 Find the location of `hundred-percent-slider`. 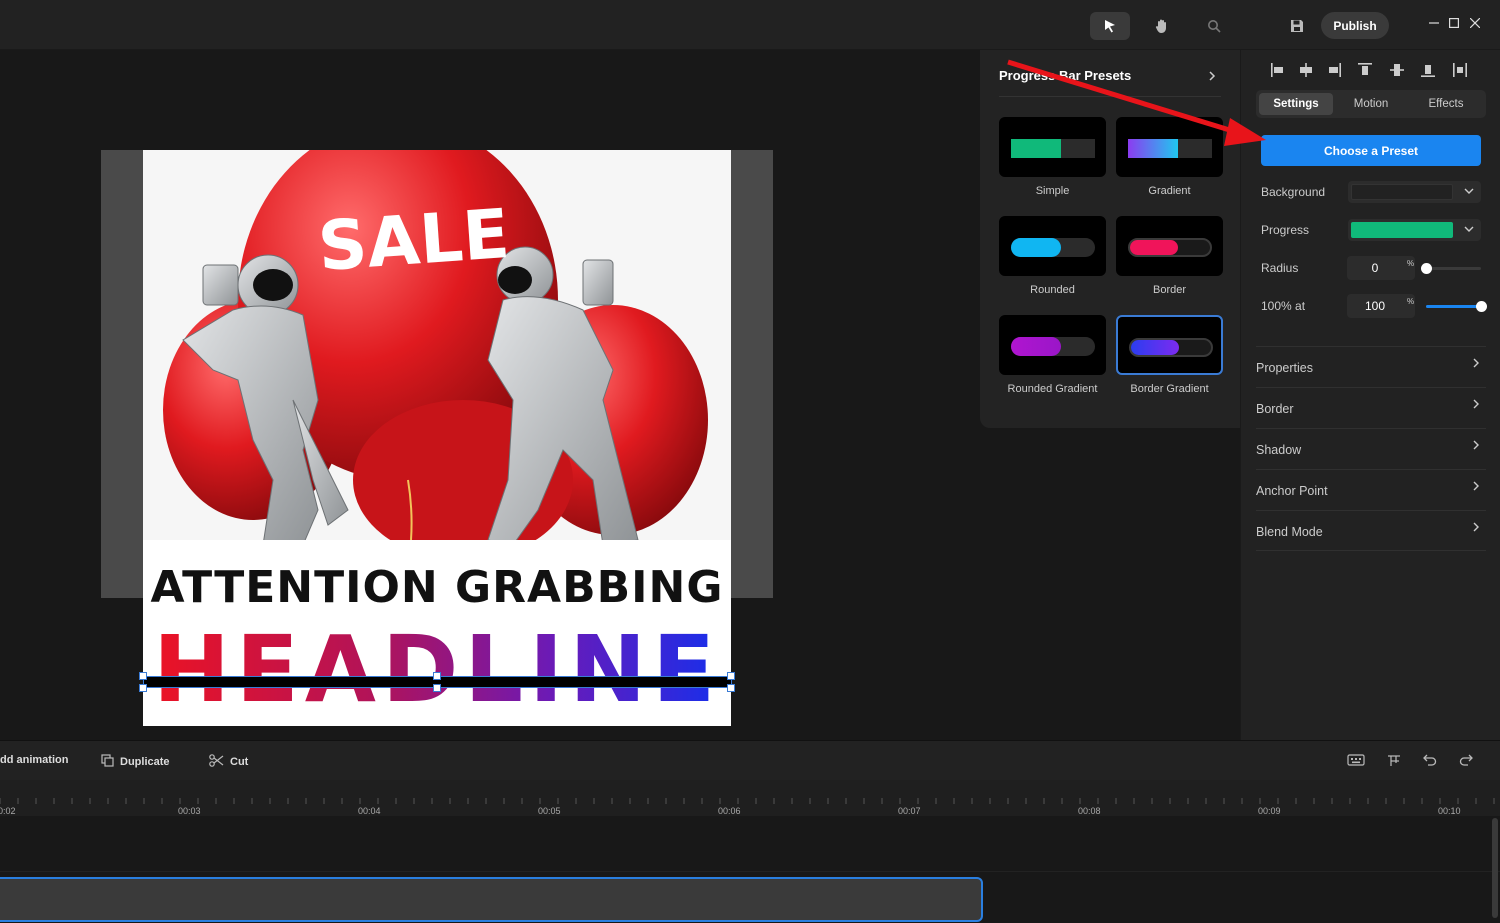

hundred-percent-slider is located at coordinates (1456, 306).